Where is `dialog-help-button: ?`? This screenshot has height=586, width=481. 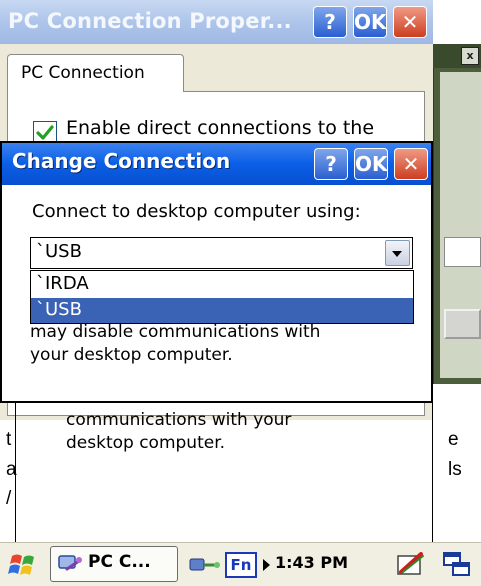
dialog-help-button: ? is located at coordinates (331, 164).